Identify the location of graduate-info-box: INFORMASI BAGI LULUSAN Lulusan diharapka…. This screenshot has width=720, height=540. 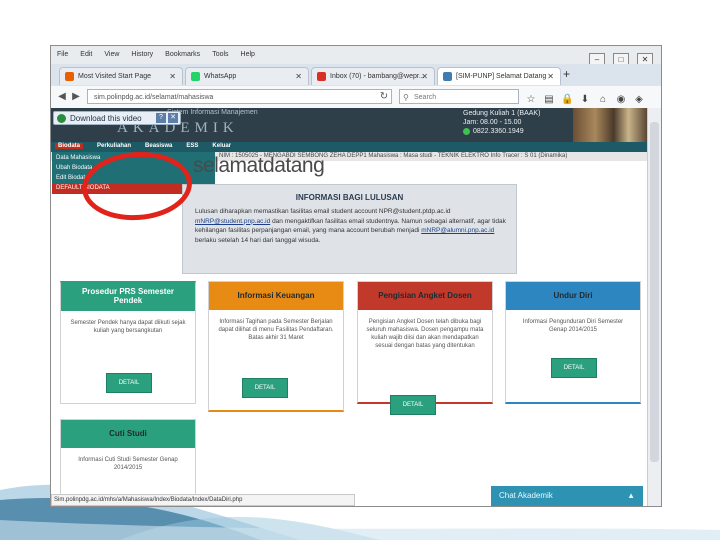
(349, 229).